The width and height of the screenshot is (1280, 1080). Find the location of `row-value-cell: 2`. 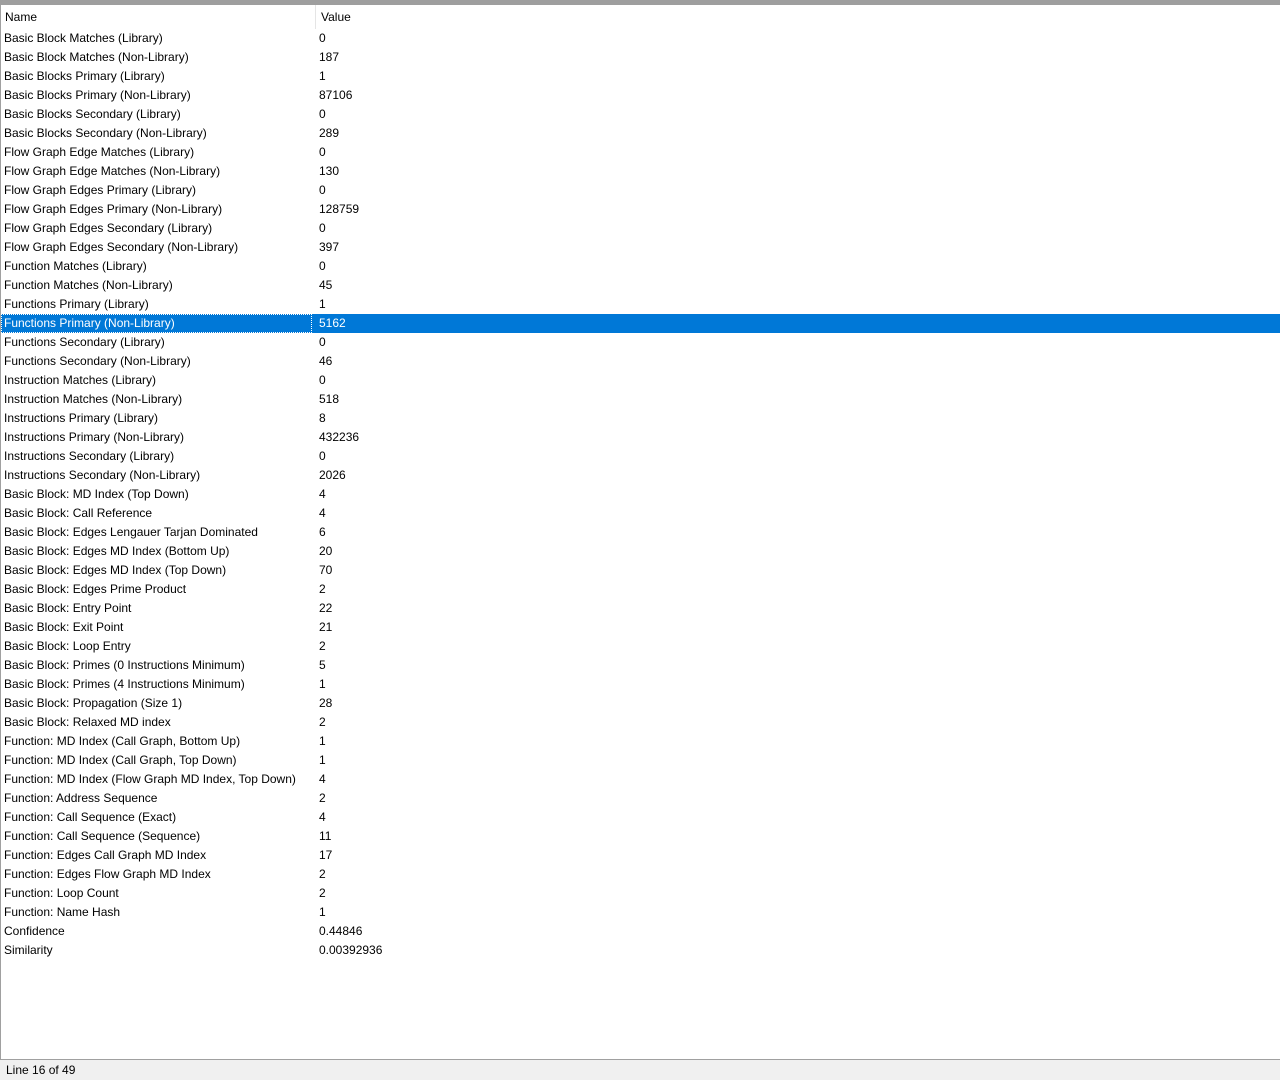

row-value-cell: 2 is located at coordinates (322, 893).